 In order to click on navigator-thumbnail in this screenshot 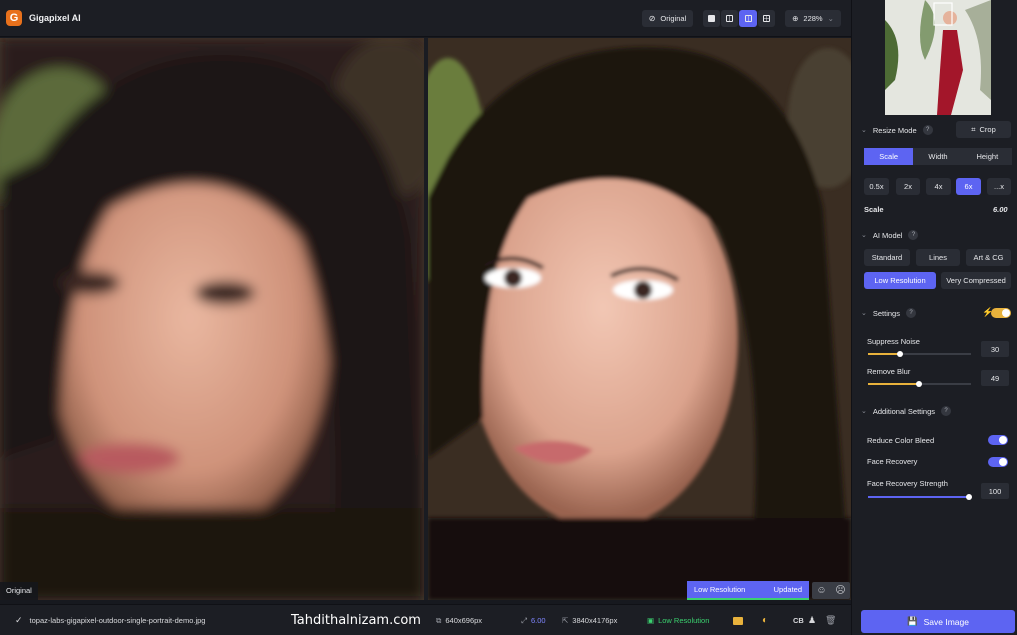, I will do `click(938, 57)`.